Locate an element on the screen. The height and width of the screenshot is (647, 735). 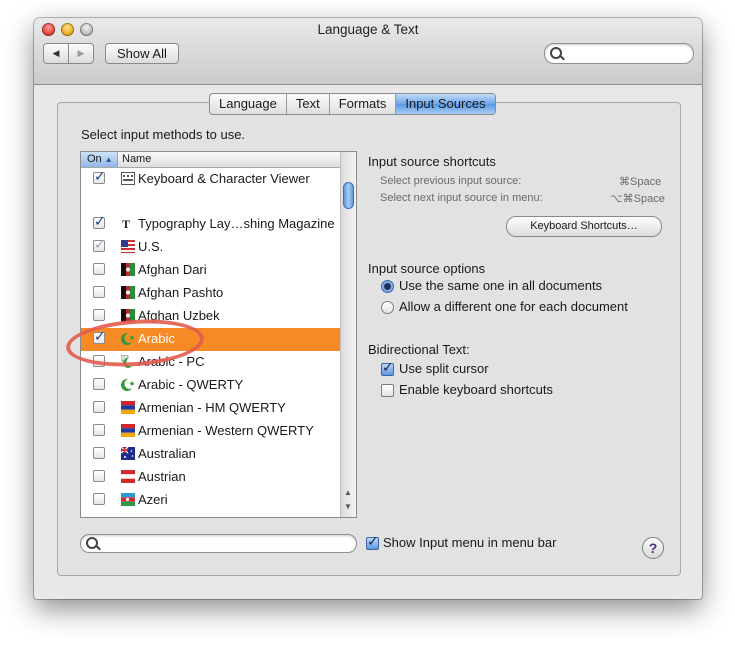
list-item: Armenian - HM QWERTY is located at coordinates (210, 408).